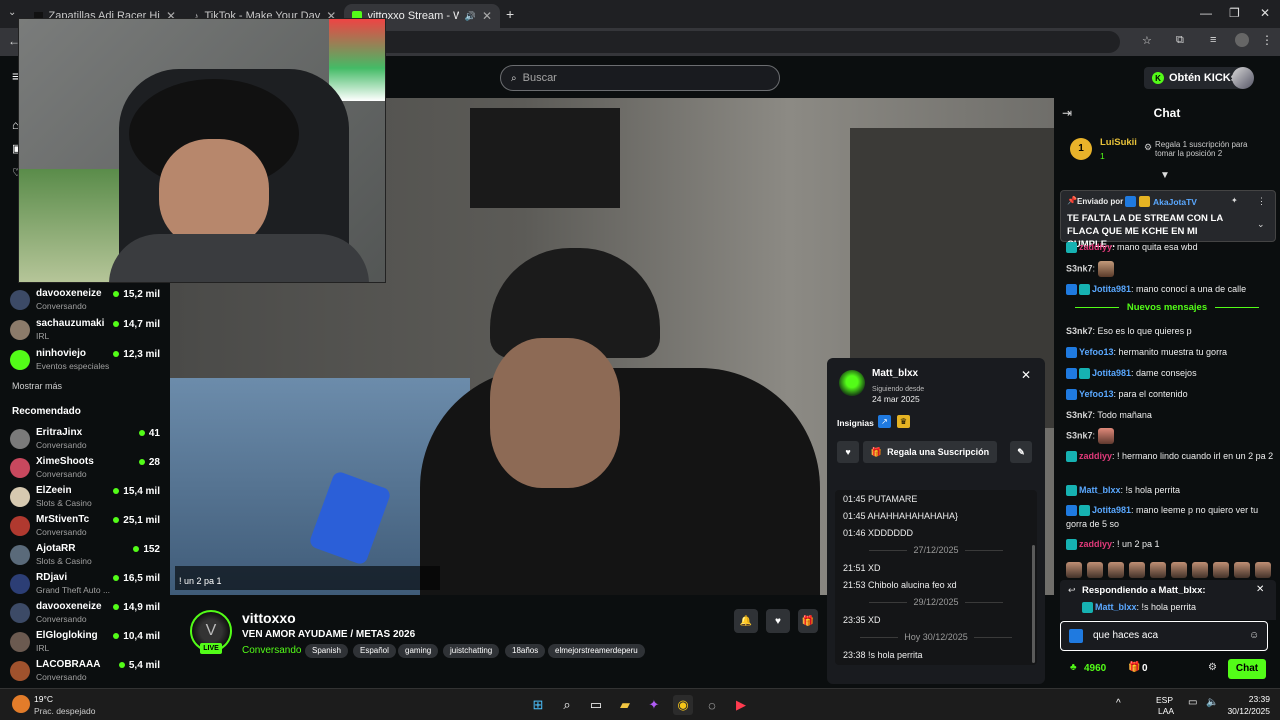  What do you see at coordinates (471, 651) in the screenshot?
I see `stream-tag: juistchatting` at bounding box center [471, 651].